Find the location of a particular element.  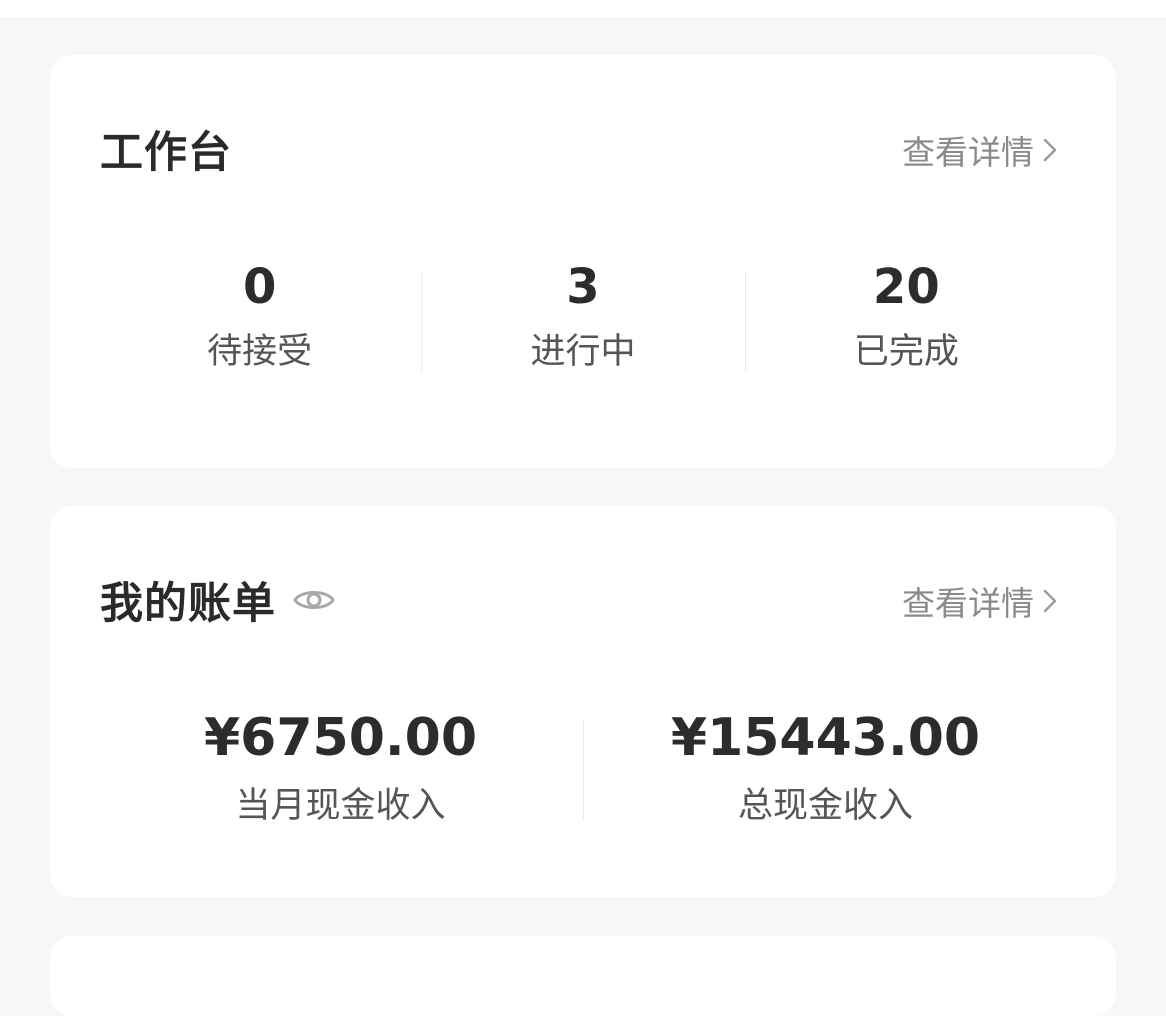

bill-detail-label: 查看详情 is located at coordinates (968, 603).